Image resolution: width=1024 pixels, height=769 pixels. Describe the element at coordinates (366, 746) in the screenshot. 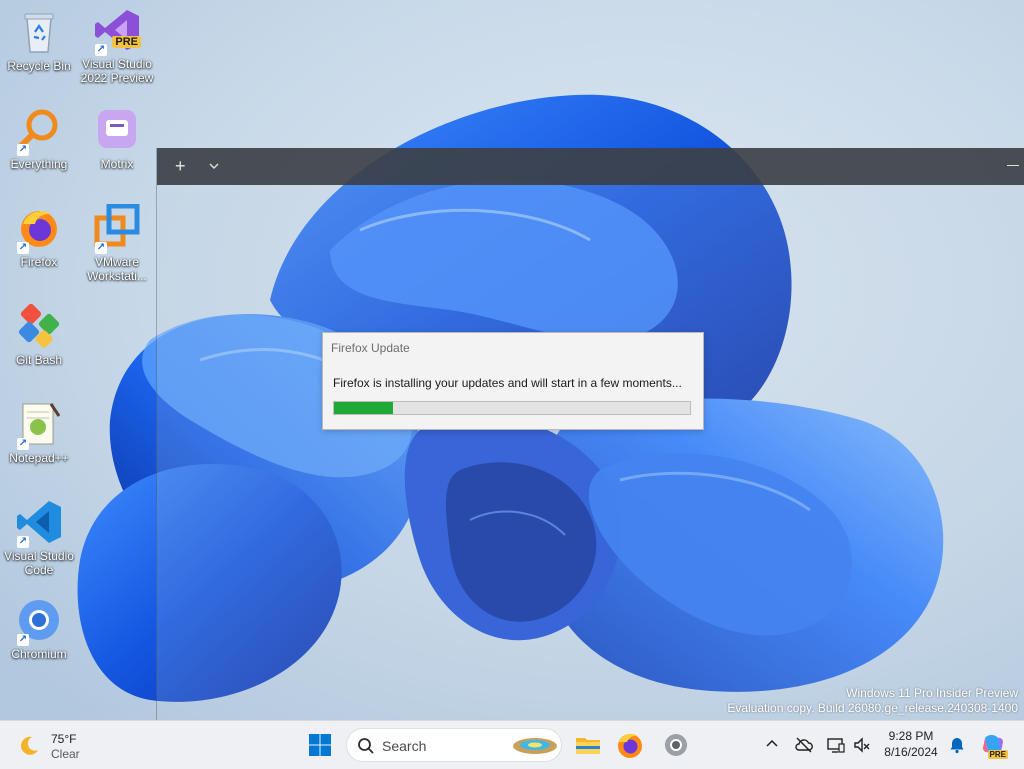

I see `search-icon` at that location.